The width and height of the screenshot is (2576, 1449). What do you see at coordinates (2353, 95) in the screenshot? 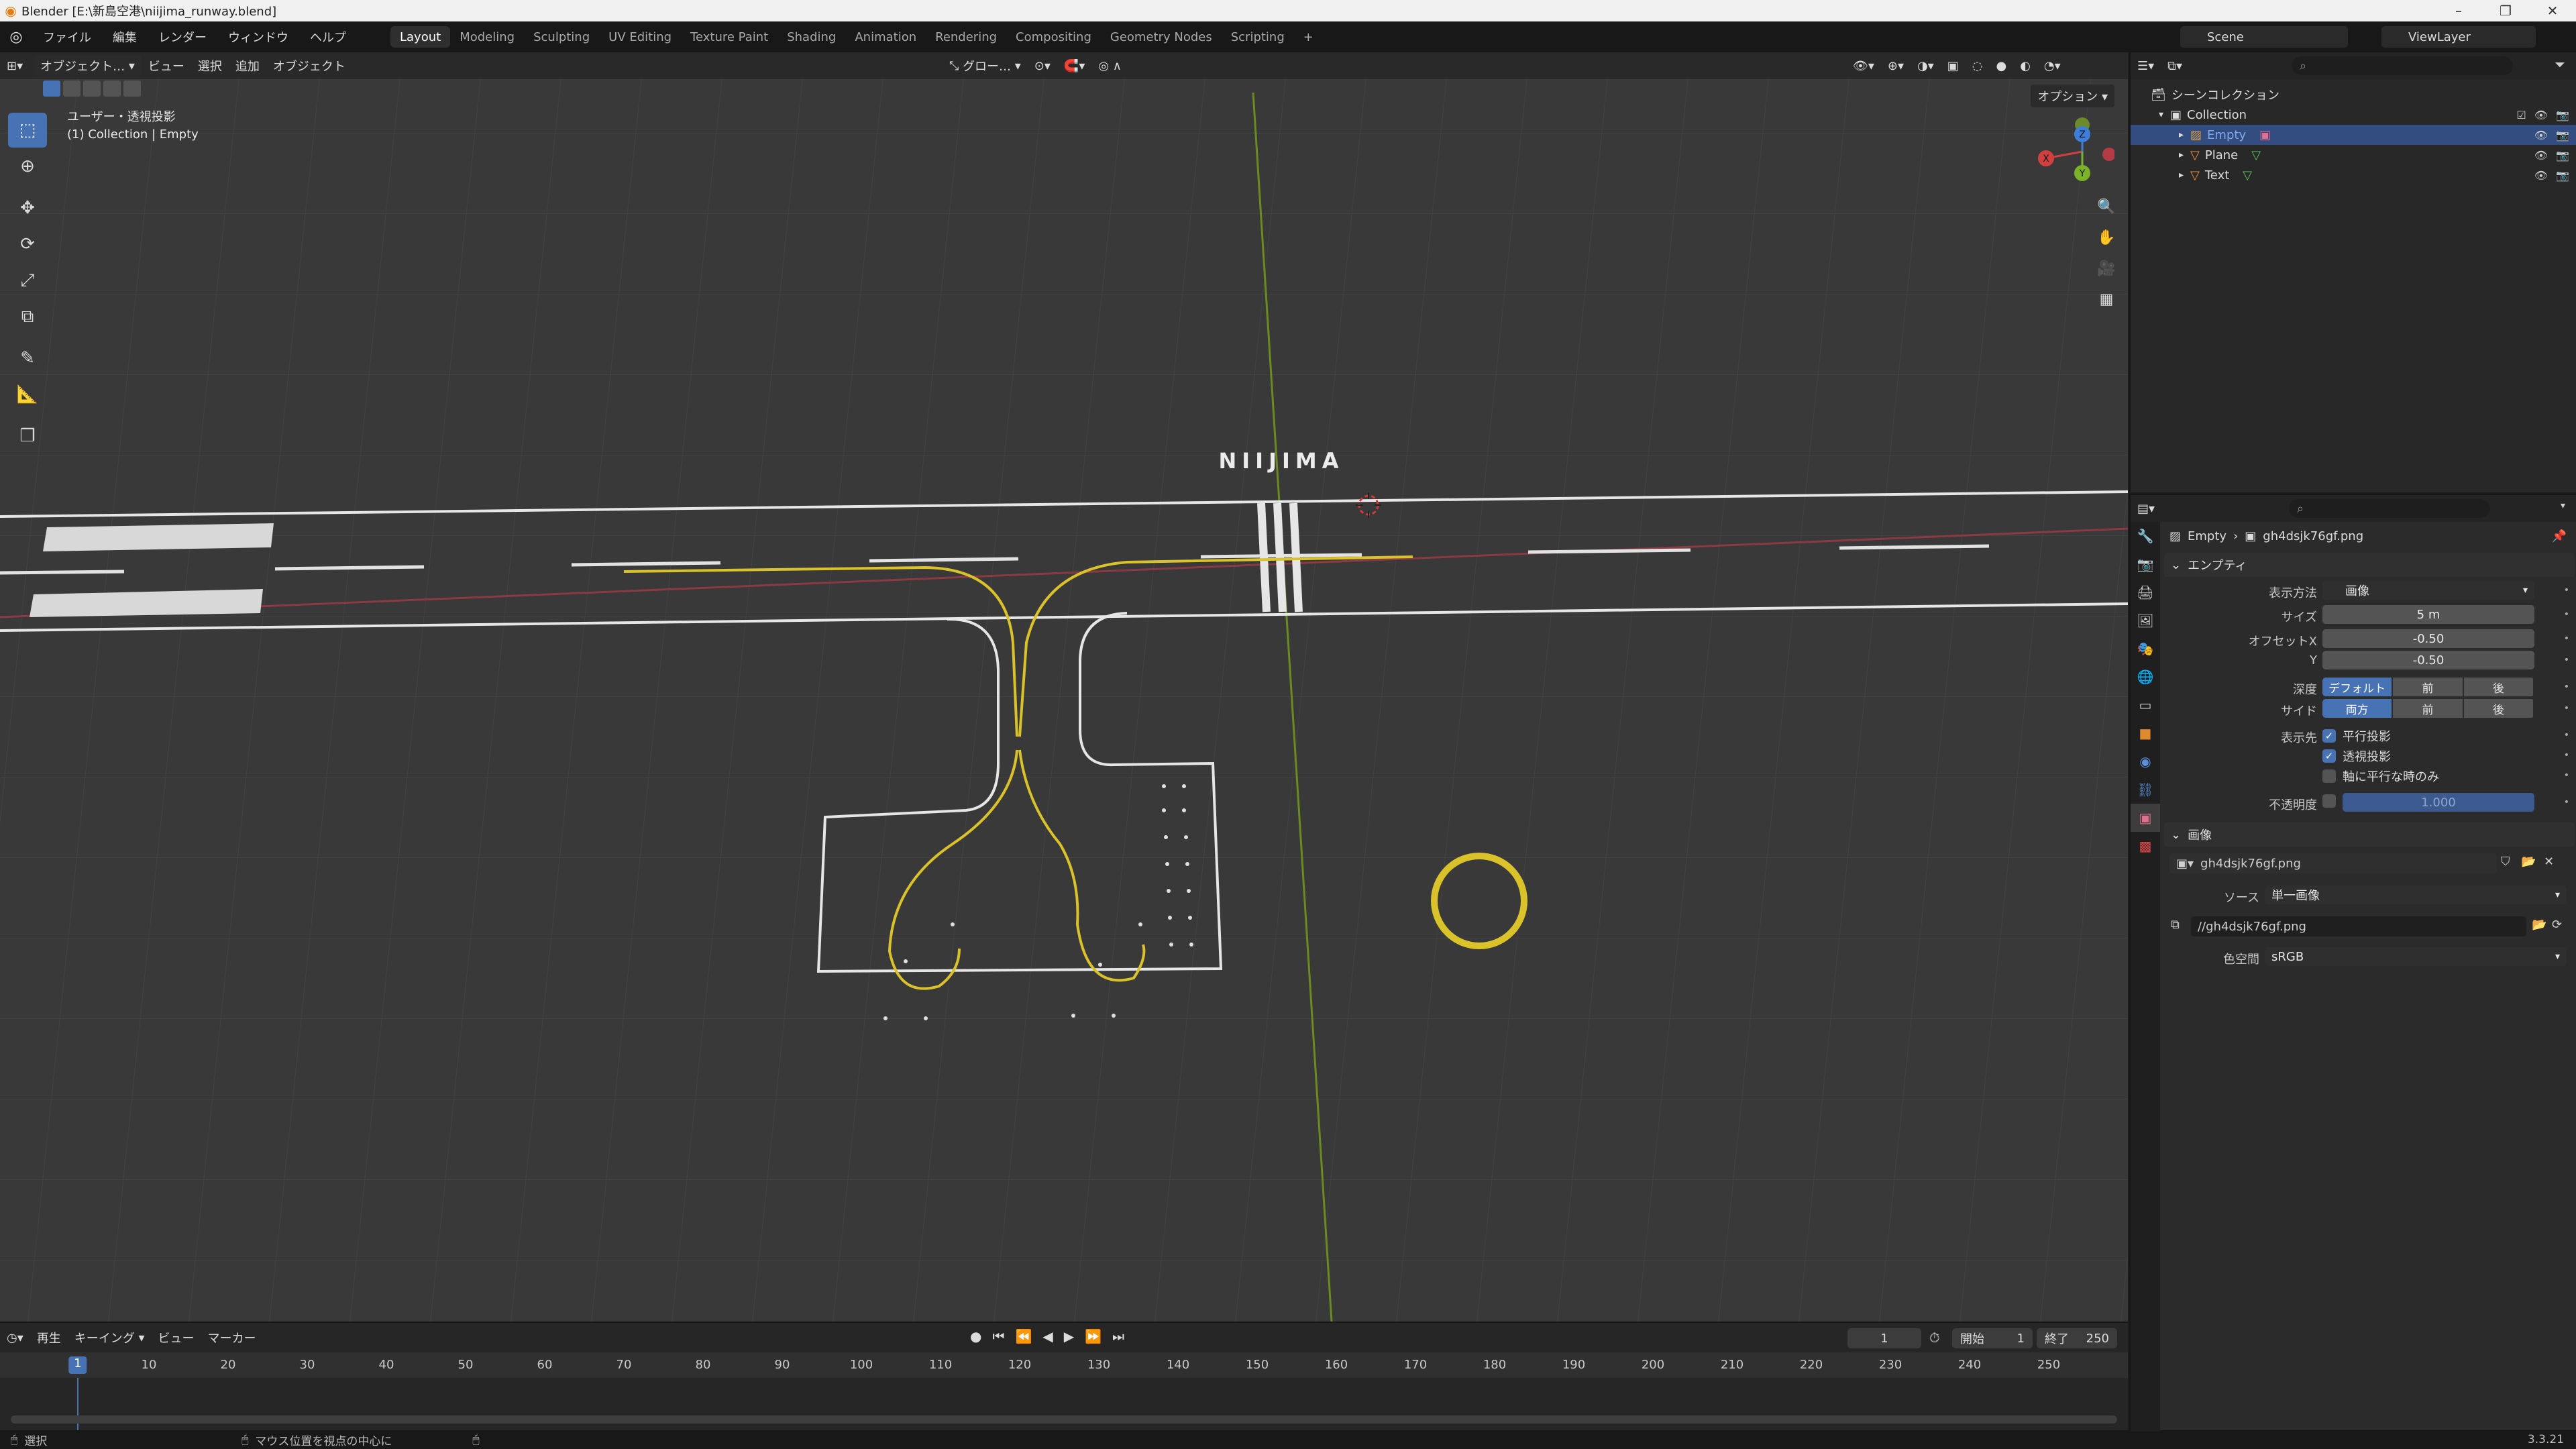
I see `outliner-scene-collection: 🗃 シーンコレクション` at bounding box center [2353, 95].